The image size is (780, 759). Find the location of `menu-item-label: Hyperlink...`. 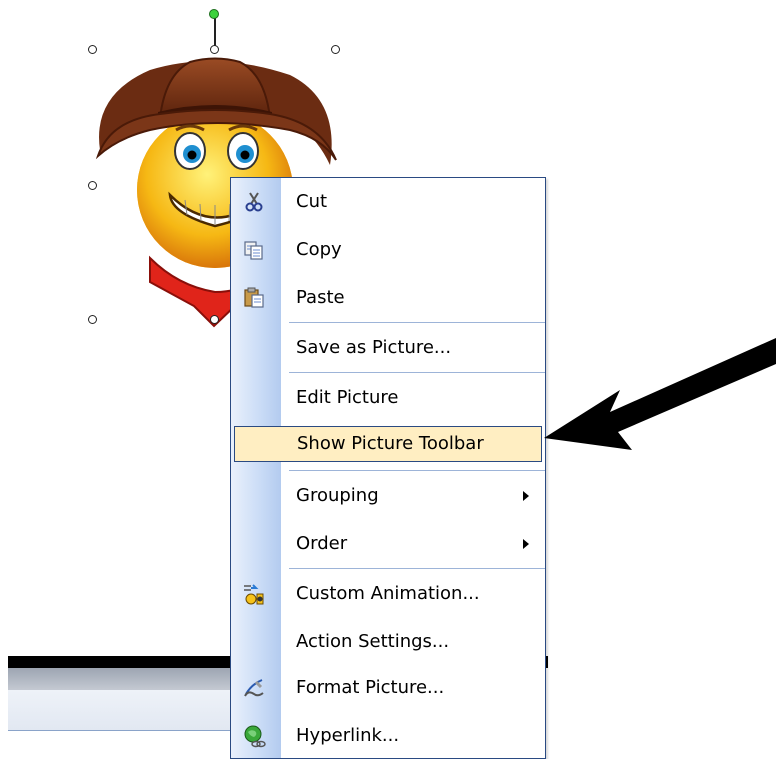

menu-item-label: Hyperlink... is located at coordinates (348, 735).